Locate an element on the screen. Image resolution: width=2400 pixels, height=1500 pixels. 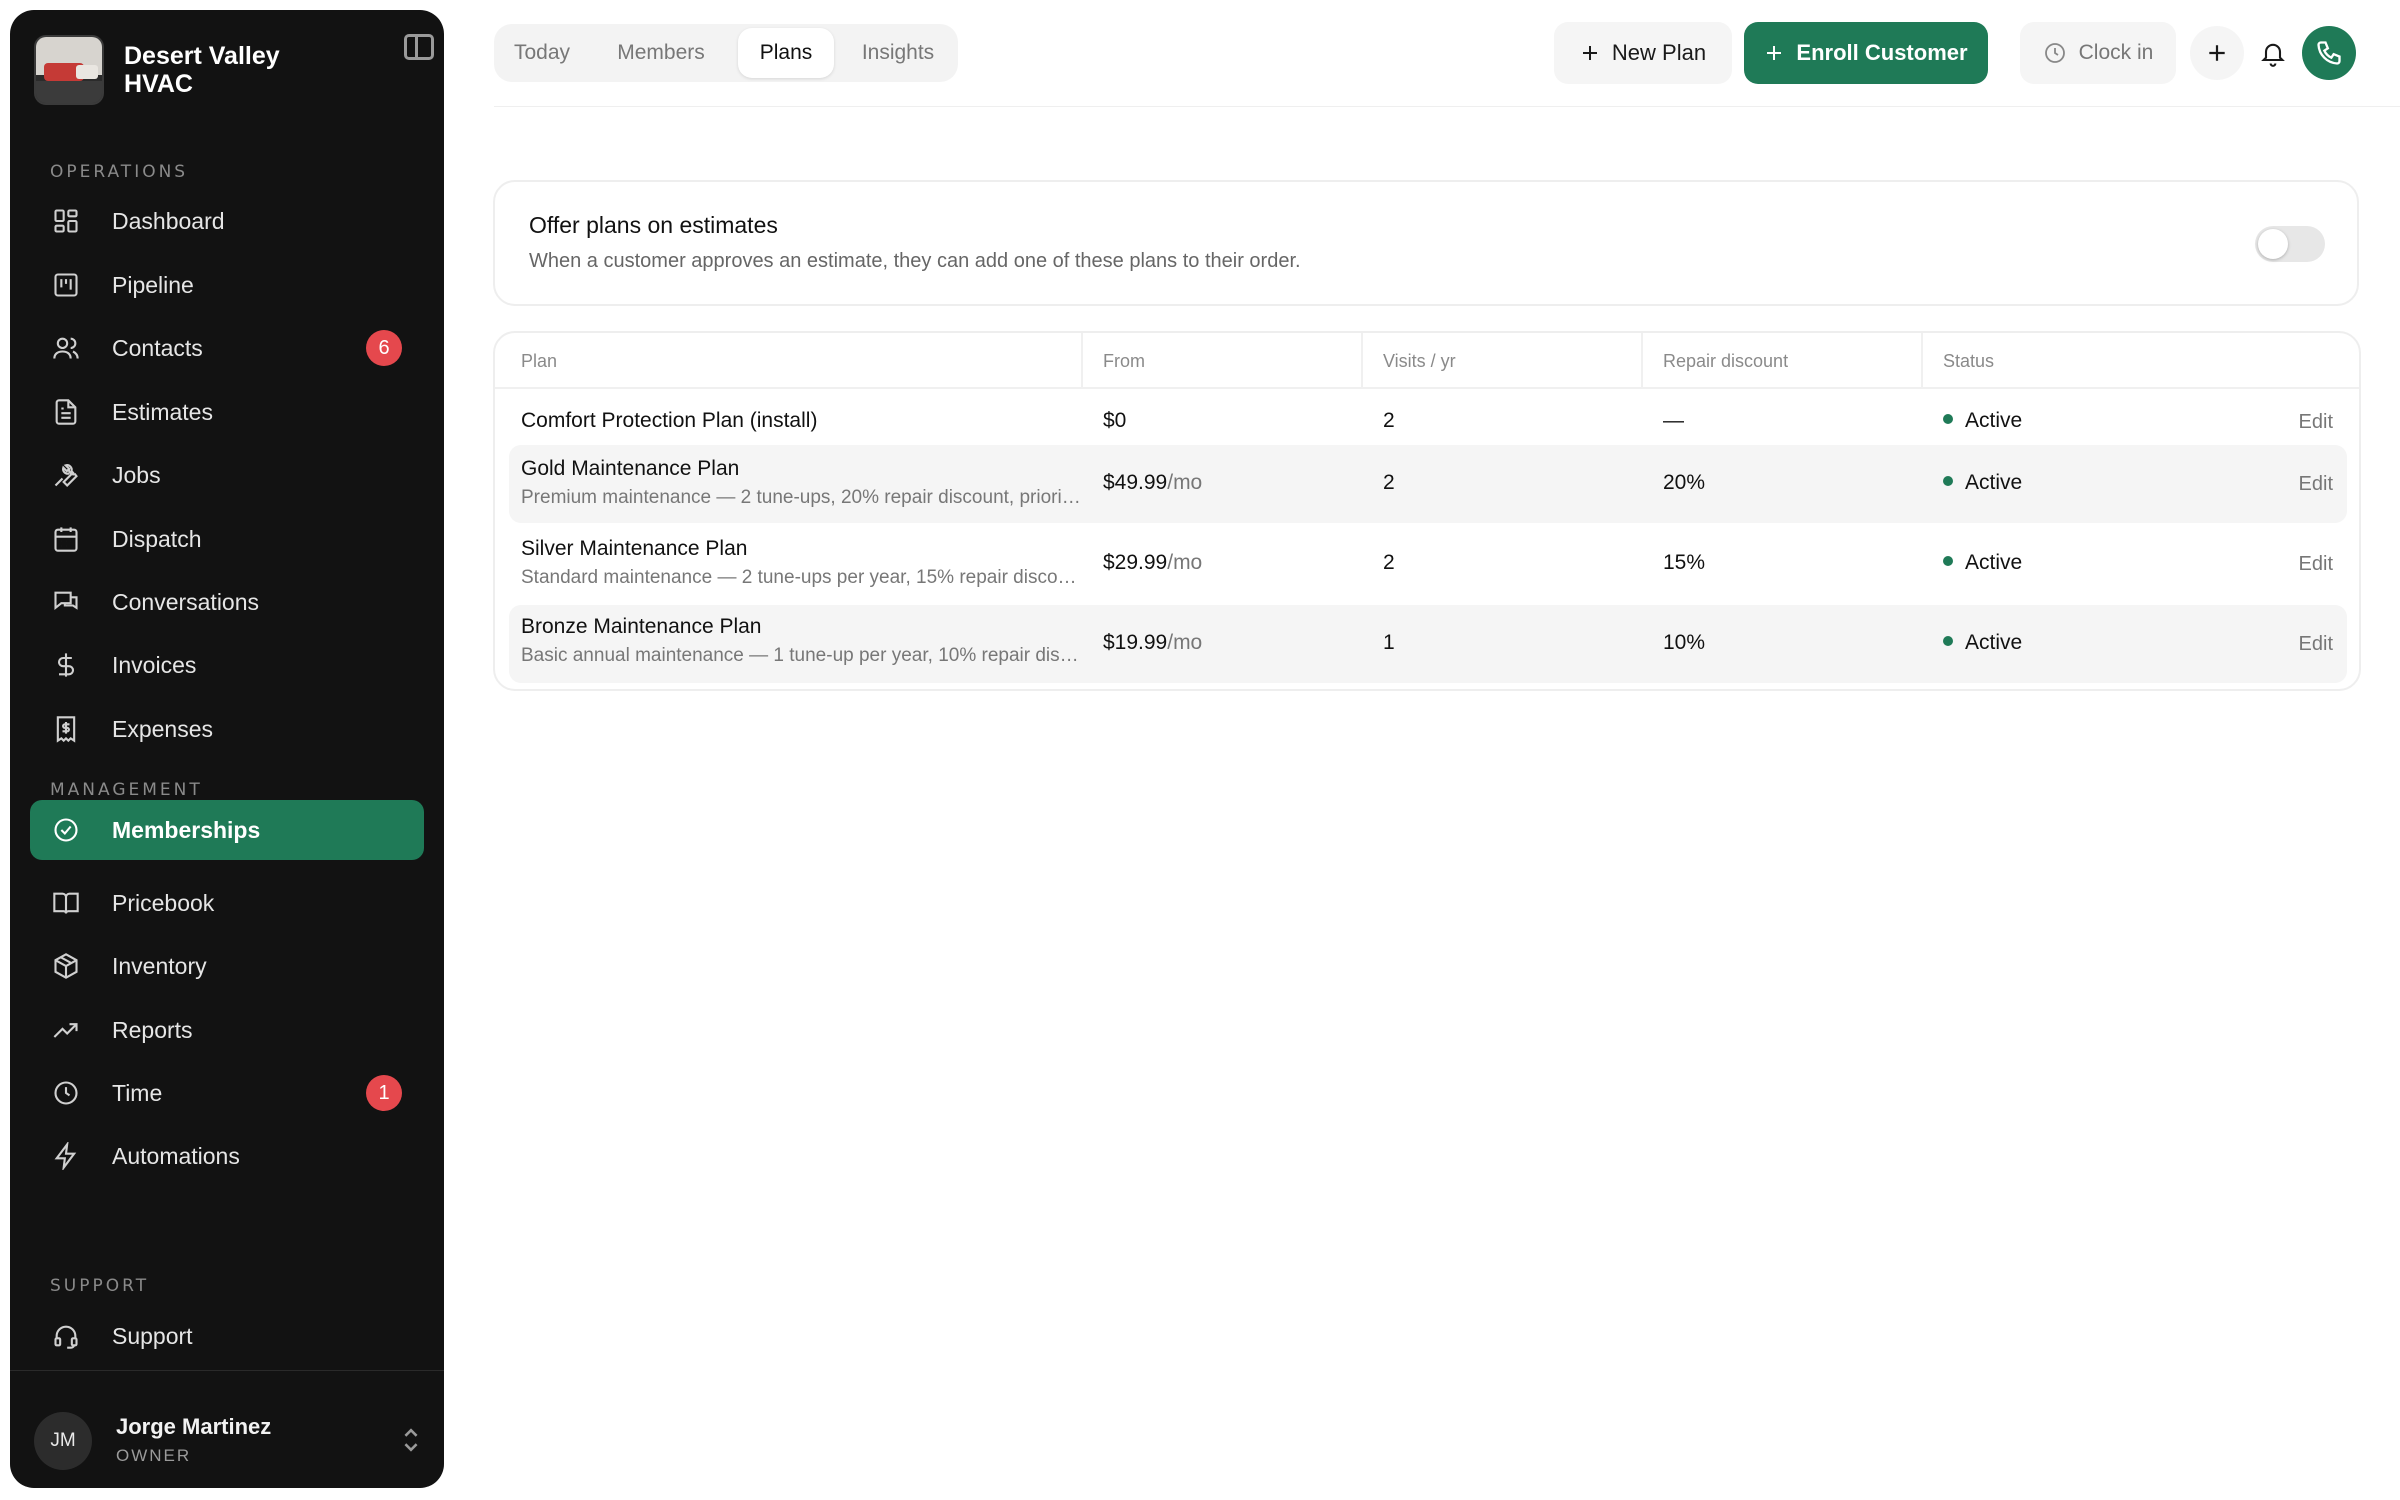
quick-add-button is located at coordinates (2217, 53).